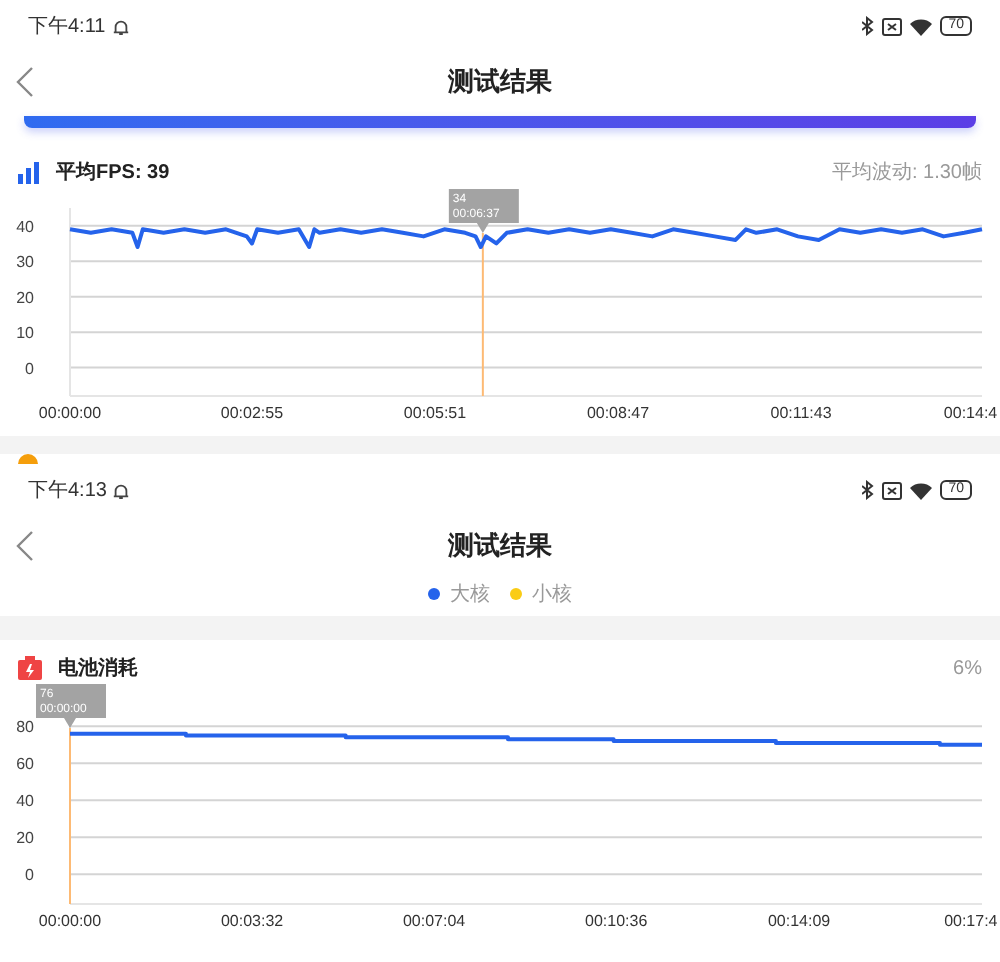  What do you see at coordinates (113, 173) in the screenshot?
I see `section-title: 平均FPS: 39` at bounding box center [113, 173].